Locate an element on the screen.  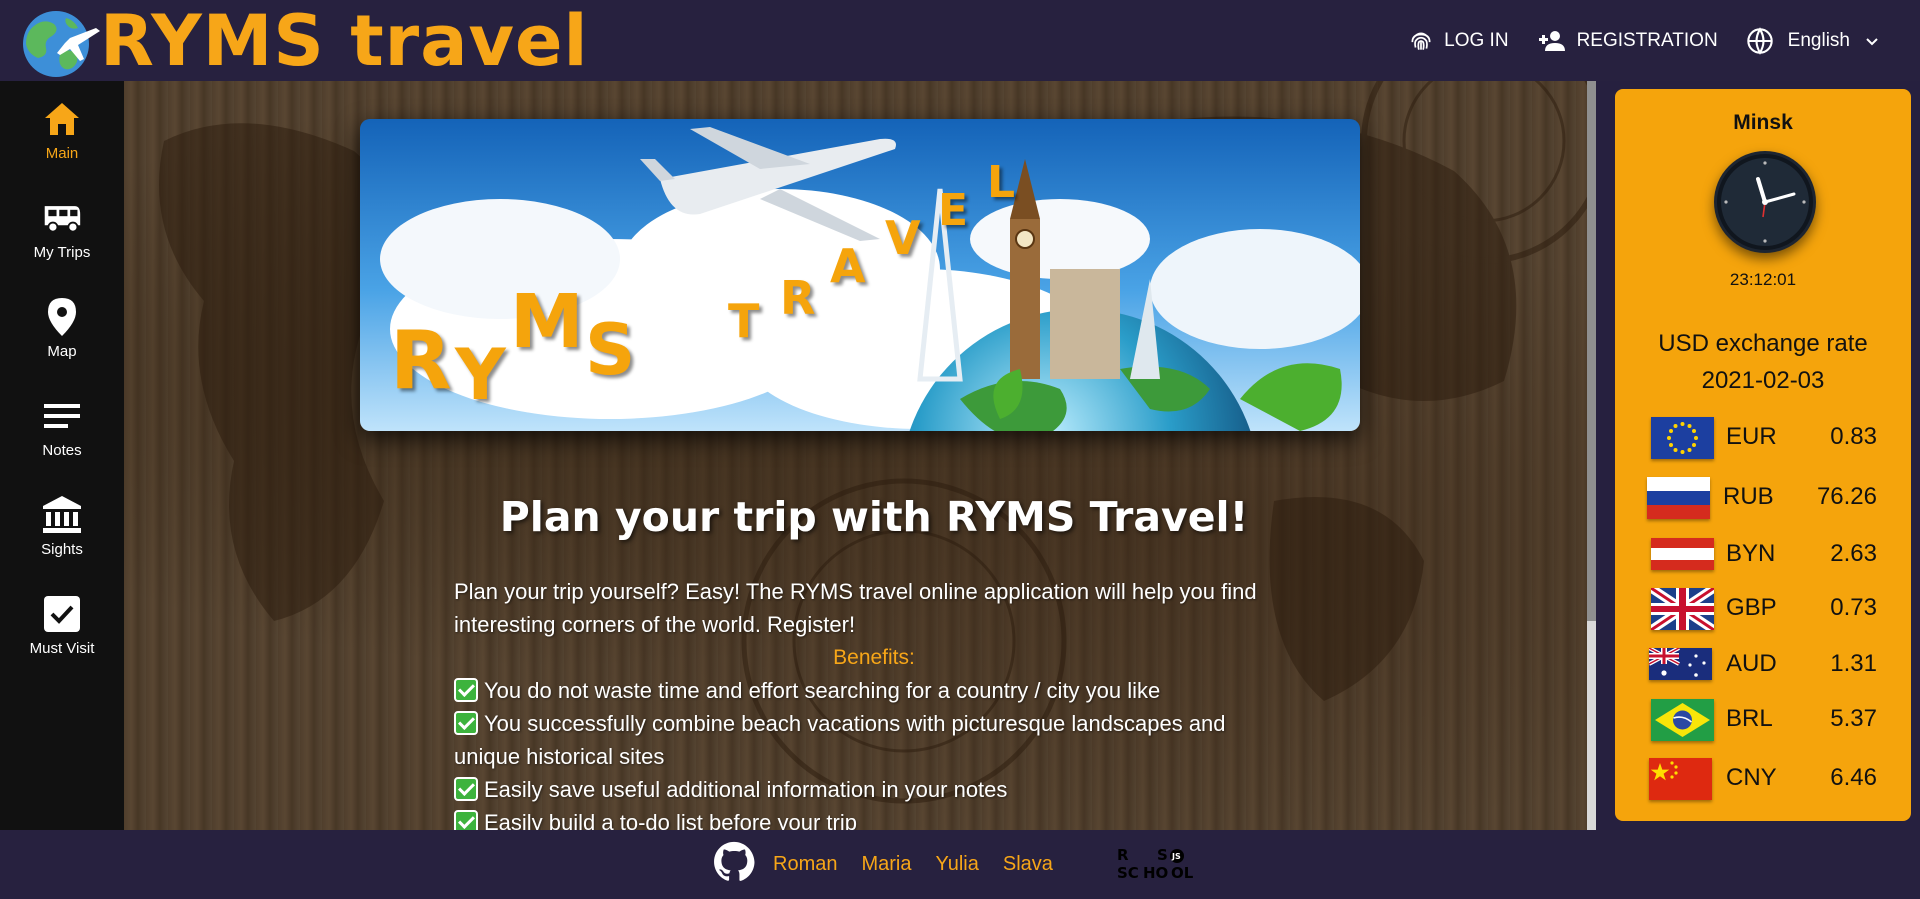
brazil-flag-icon is located at coordinates (1682, 720).